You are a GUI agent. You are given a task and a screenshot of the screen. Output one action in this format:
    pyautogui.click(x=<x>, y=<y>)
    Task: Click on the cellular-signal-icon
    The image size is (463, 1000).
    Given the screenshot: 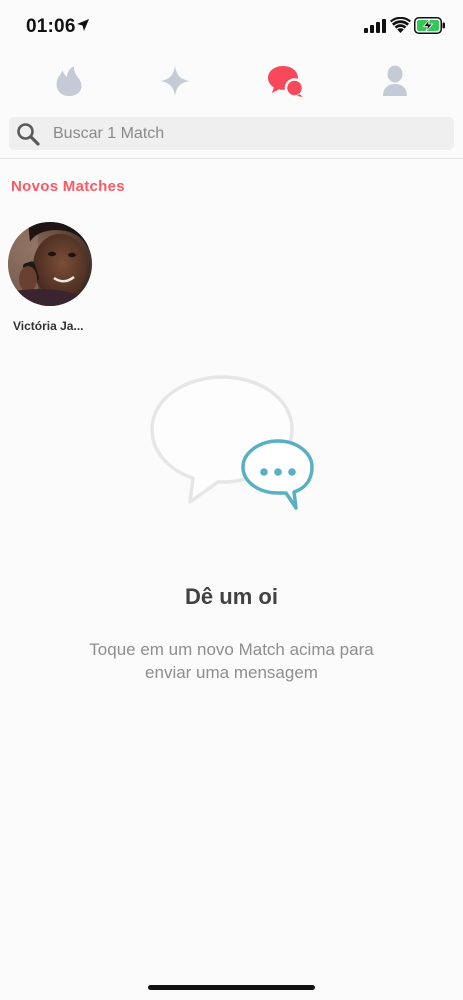 What is the action you would take?
    pyautogui.click(x=375, y=26)
    